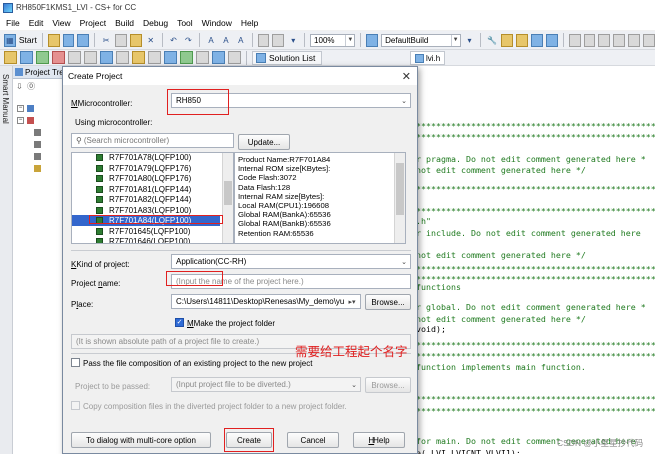  What do you see at coordinates (263, 40) in the screenshot?
I see `properties-icon` at bounding box center [263, 40].